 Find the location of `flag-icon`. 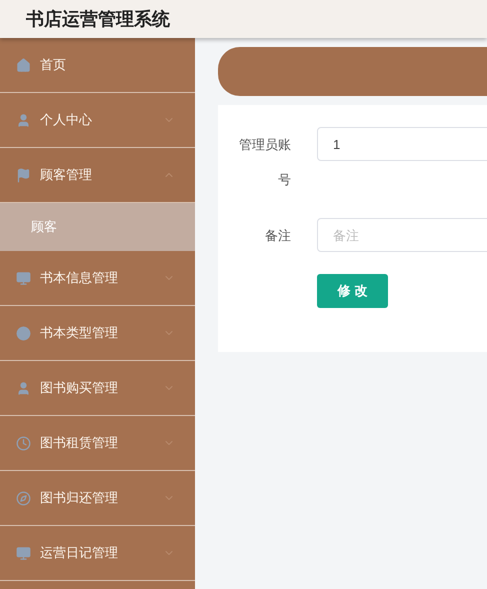

flag-icon is located at coordinates (23, 175).